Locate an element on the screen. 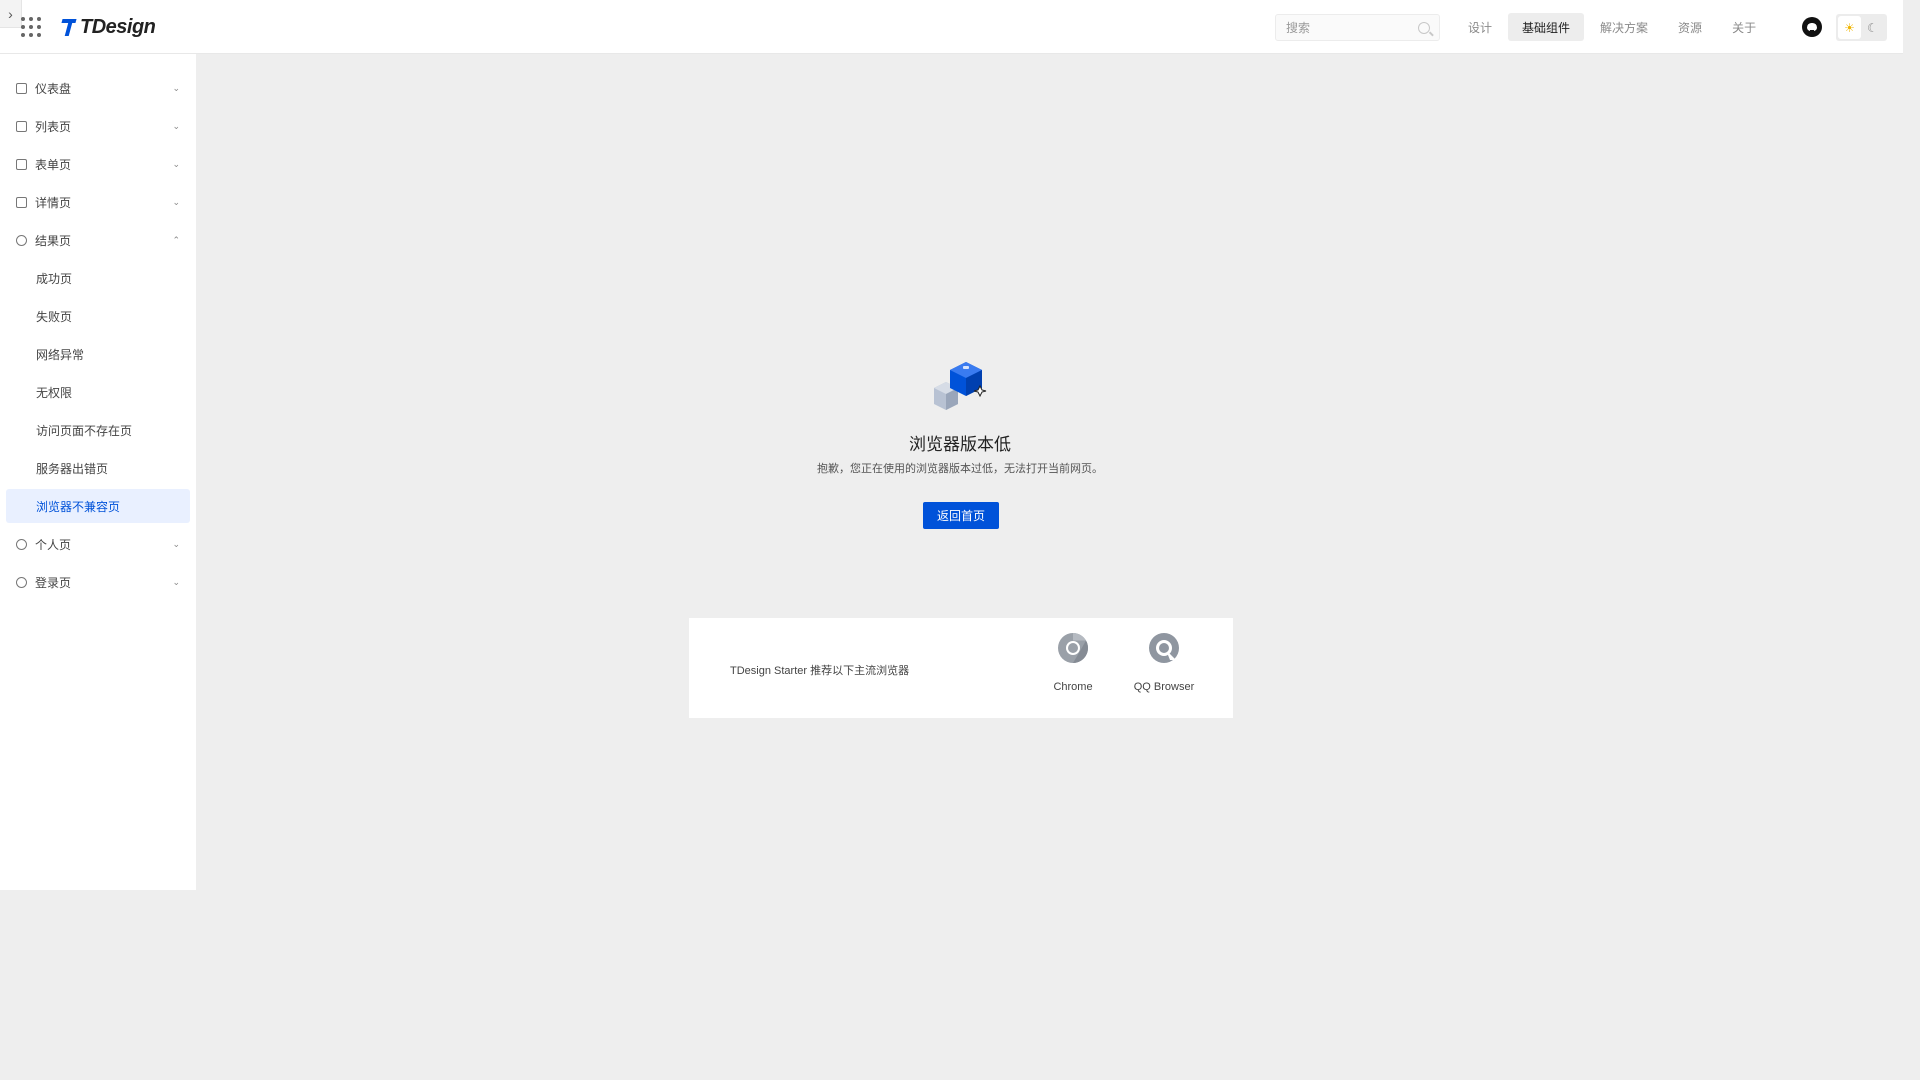 This screenshot has width=1920, height=1080. nav-item-design: 设计 is located at coordinates (1480, 27).